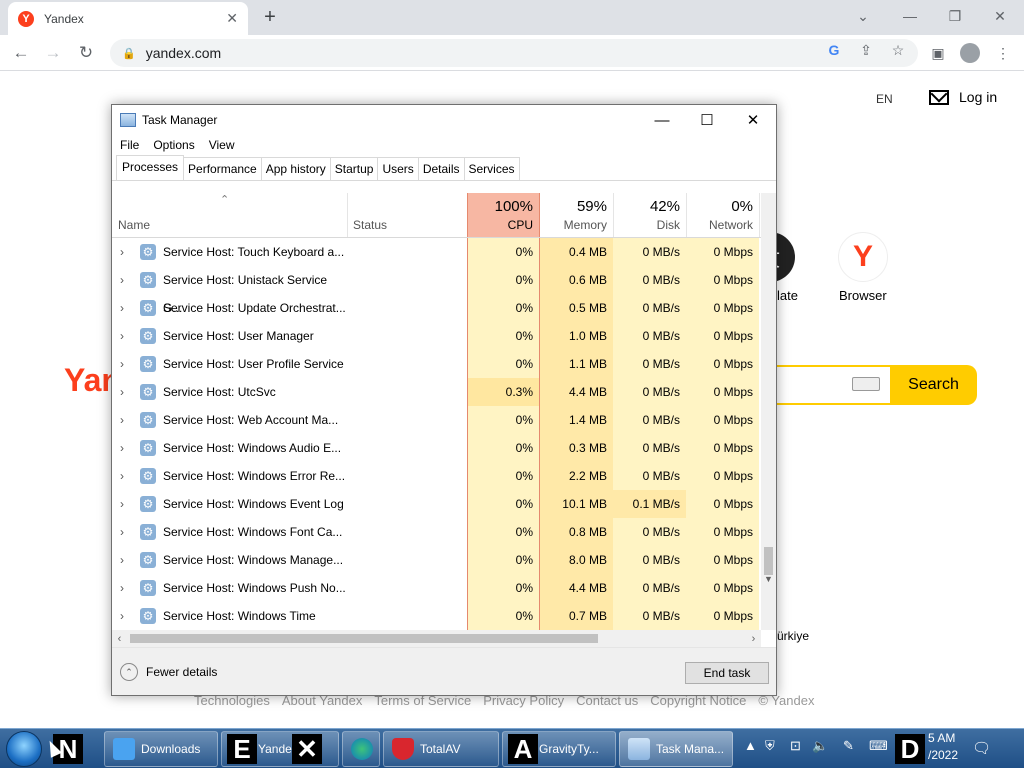 Image resolution: width=1024 pixels, height=768 pixels. Describe the element at coordinates (848, 746) in the screenshot. I see `pen-icon: ✎` at that location.